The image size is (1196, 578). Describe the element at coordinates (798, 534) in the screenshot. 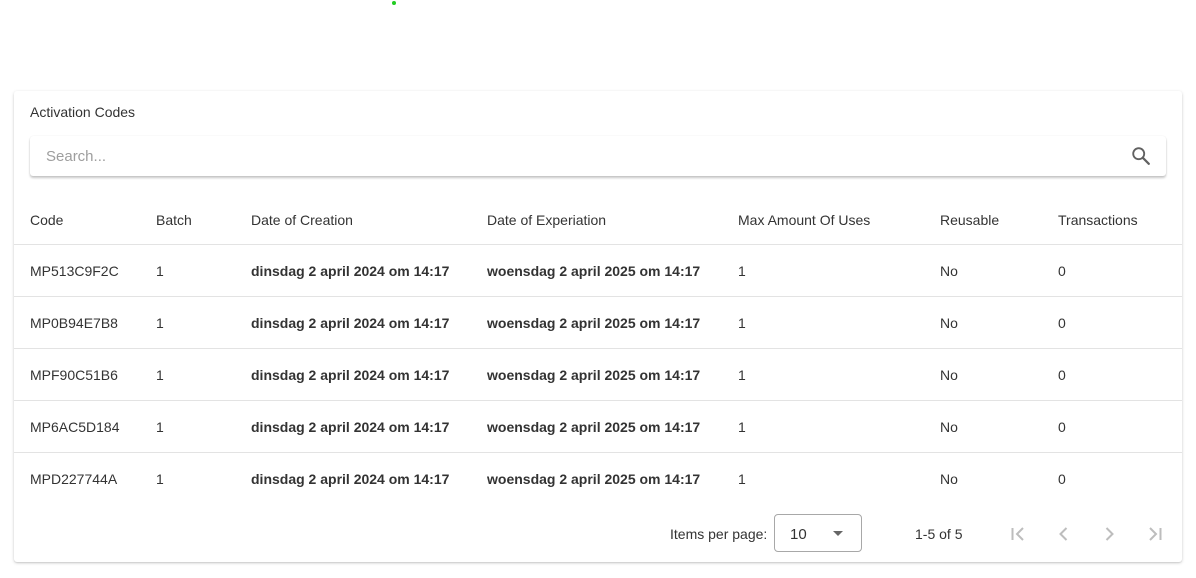

I see `items-per-page-value: 10` at that location.